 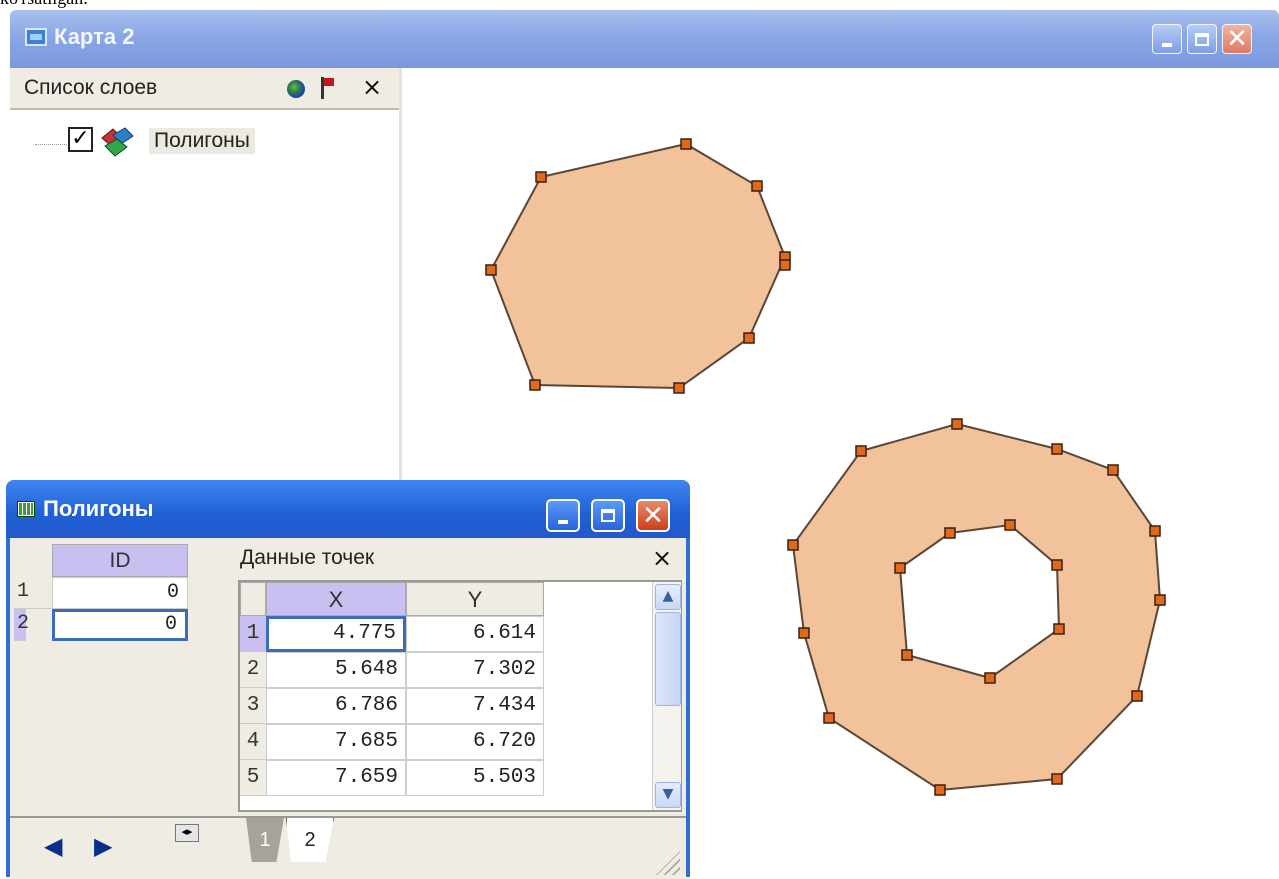 What do you see at coordinates (336, 778) in the screenshot?
I see `x-cell: 7.659` at bounding box center [336, 778].